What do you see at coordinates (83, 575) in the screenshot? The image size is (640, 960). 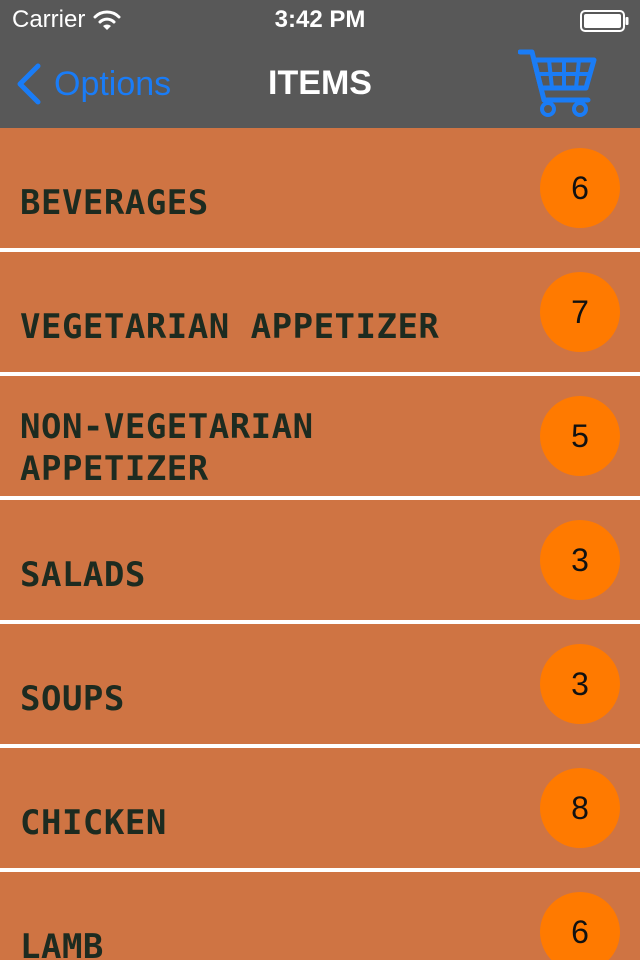 I see `category-label: SALADS` at bounding box center [83, 575].